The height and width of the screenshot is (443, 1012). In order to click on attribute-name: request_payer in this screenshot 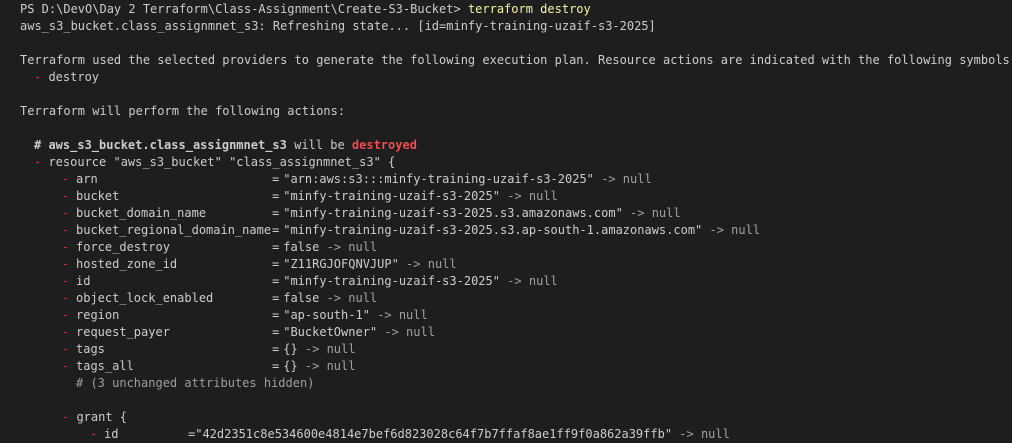, I will do `click(123, 332)`.